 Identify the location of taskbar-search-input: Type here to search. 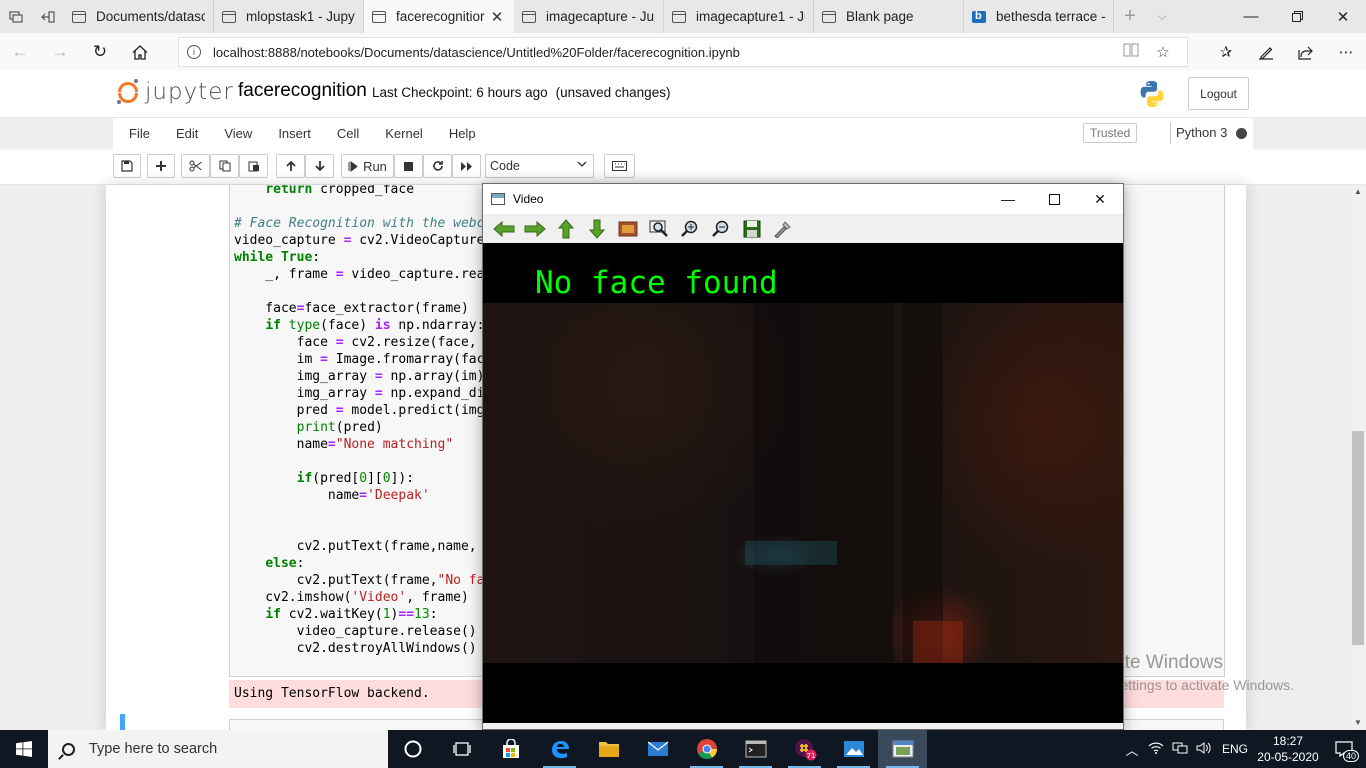
(218, 749).